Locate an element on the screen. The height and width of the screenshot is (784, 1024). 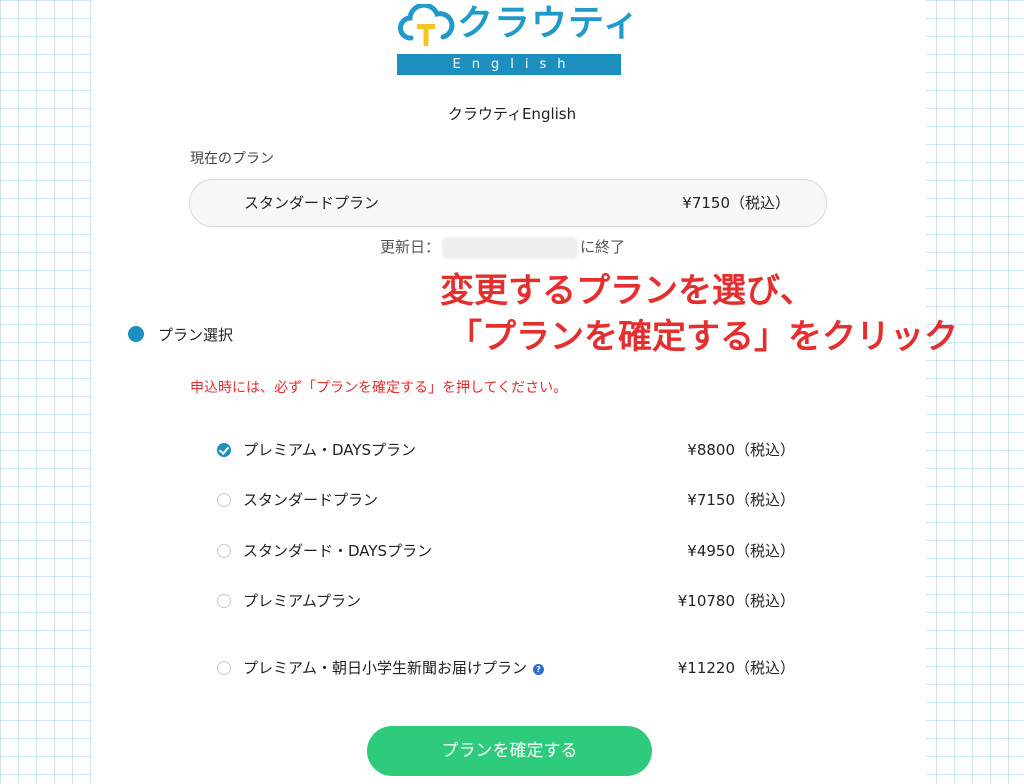
plan-option-name: プレミアム・DAYSプラン is located at coordinates (330, 450).